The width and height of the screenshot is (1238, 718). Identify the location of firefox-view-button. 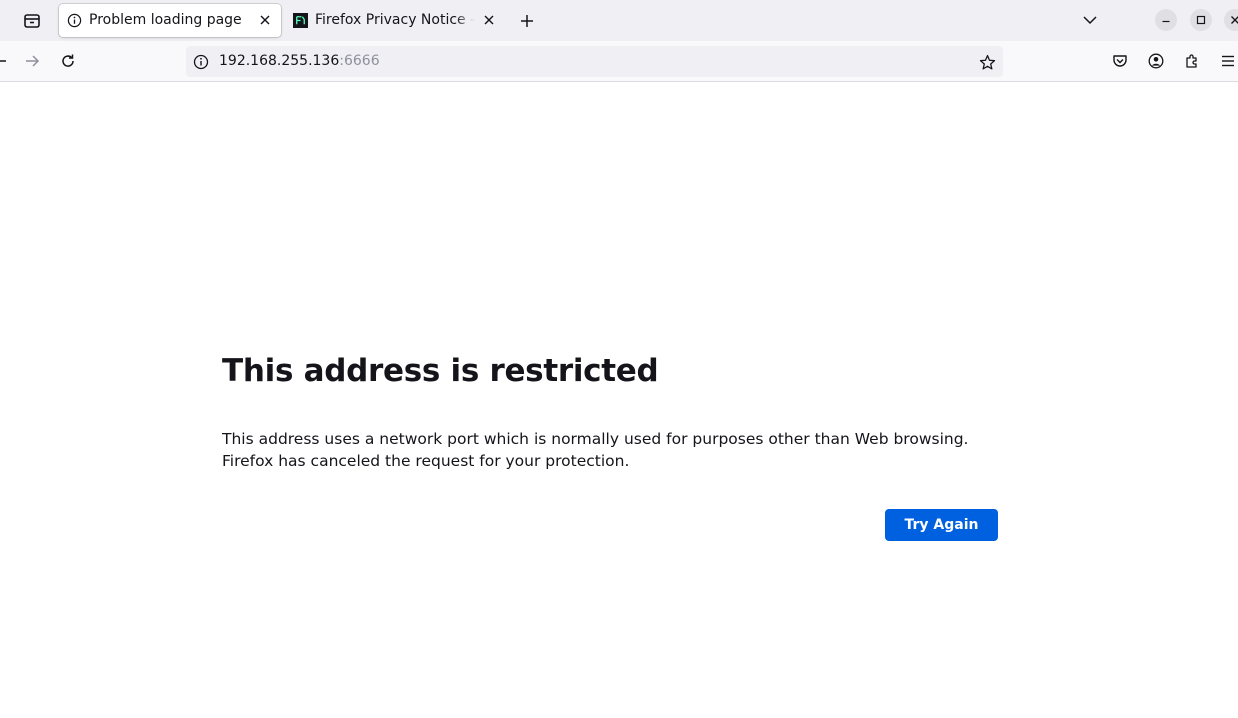
(32, 21).